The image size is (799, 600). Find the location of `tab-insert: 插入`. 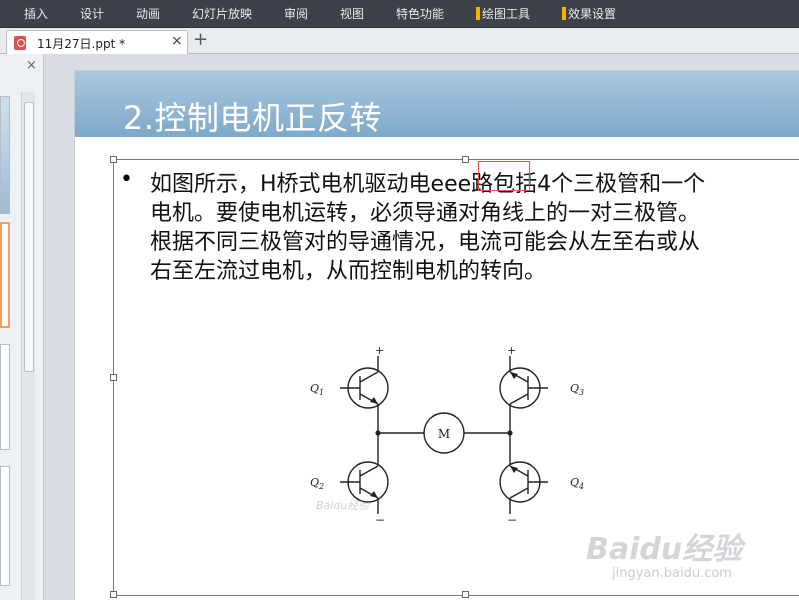

tab-insert: 插入 is located at coordinates (36, 14).